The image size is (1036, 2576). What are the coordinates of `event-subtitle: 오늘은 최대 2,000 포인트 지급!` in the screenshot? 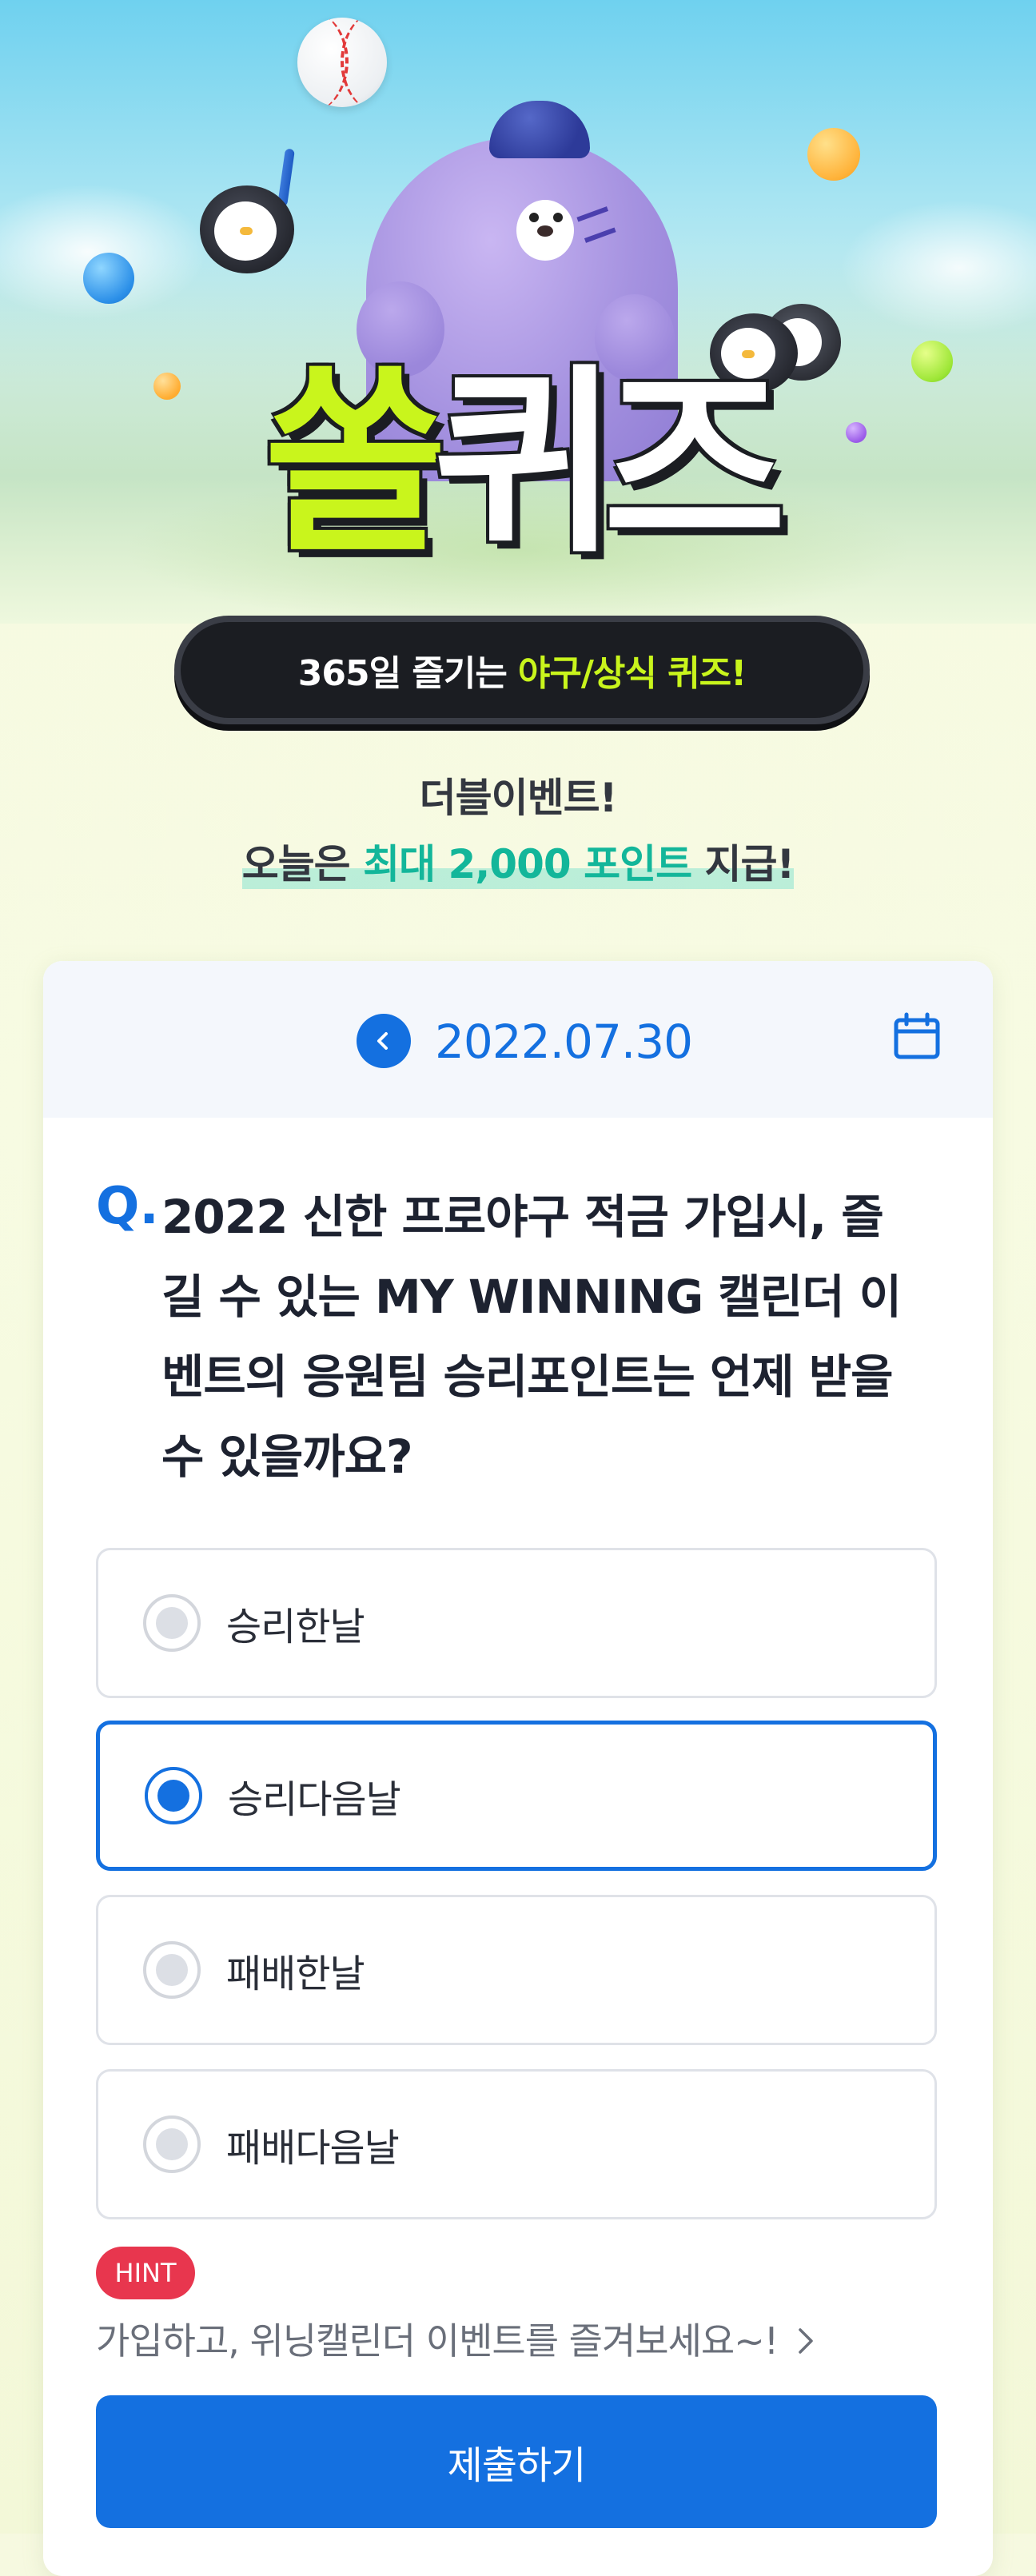 It's located at (518, 864).